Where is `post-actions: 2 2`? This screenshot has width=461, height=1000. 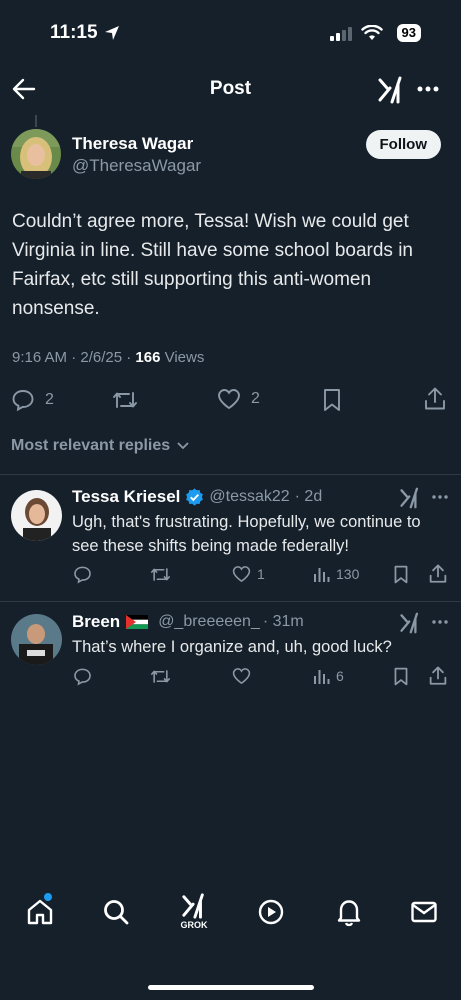 post-actions: 2 2 is located at coordinates (230, 400).